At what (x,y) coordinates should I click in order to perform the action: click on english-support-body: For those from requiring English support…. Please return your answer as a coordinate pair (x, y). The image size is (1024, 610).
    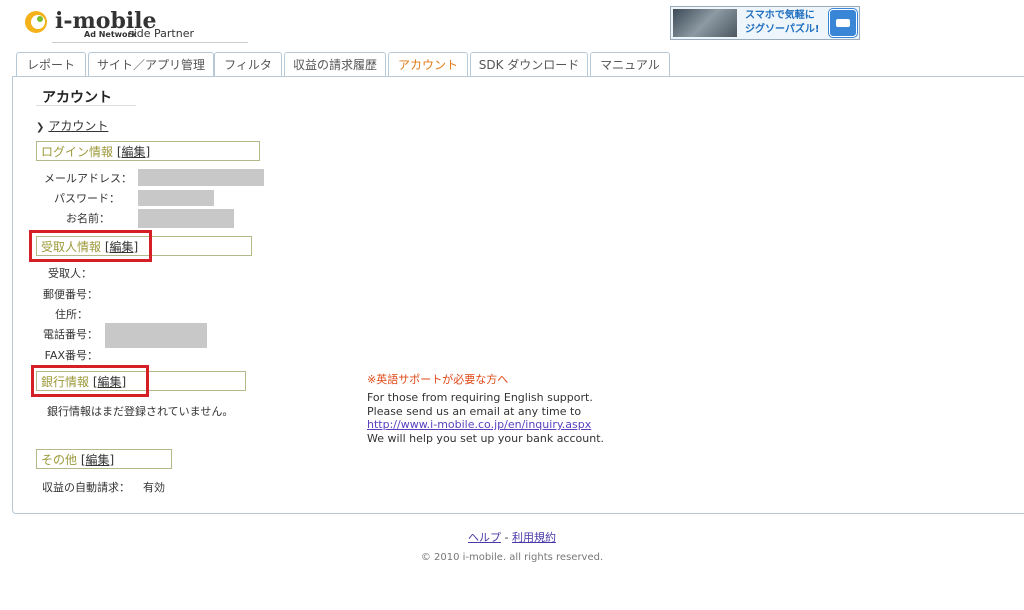
    Looking at the image, I should click on (517, 418).